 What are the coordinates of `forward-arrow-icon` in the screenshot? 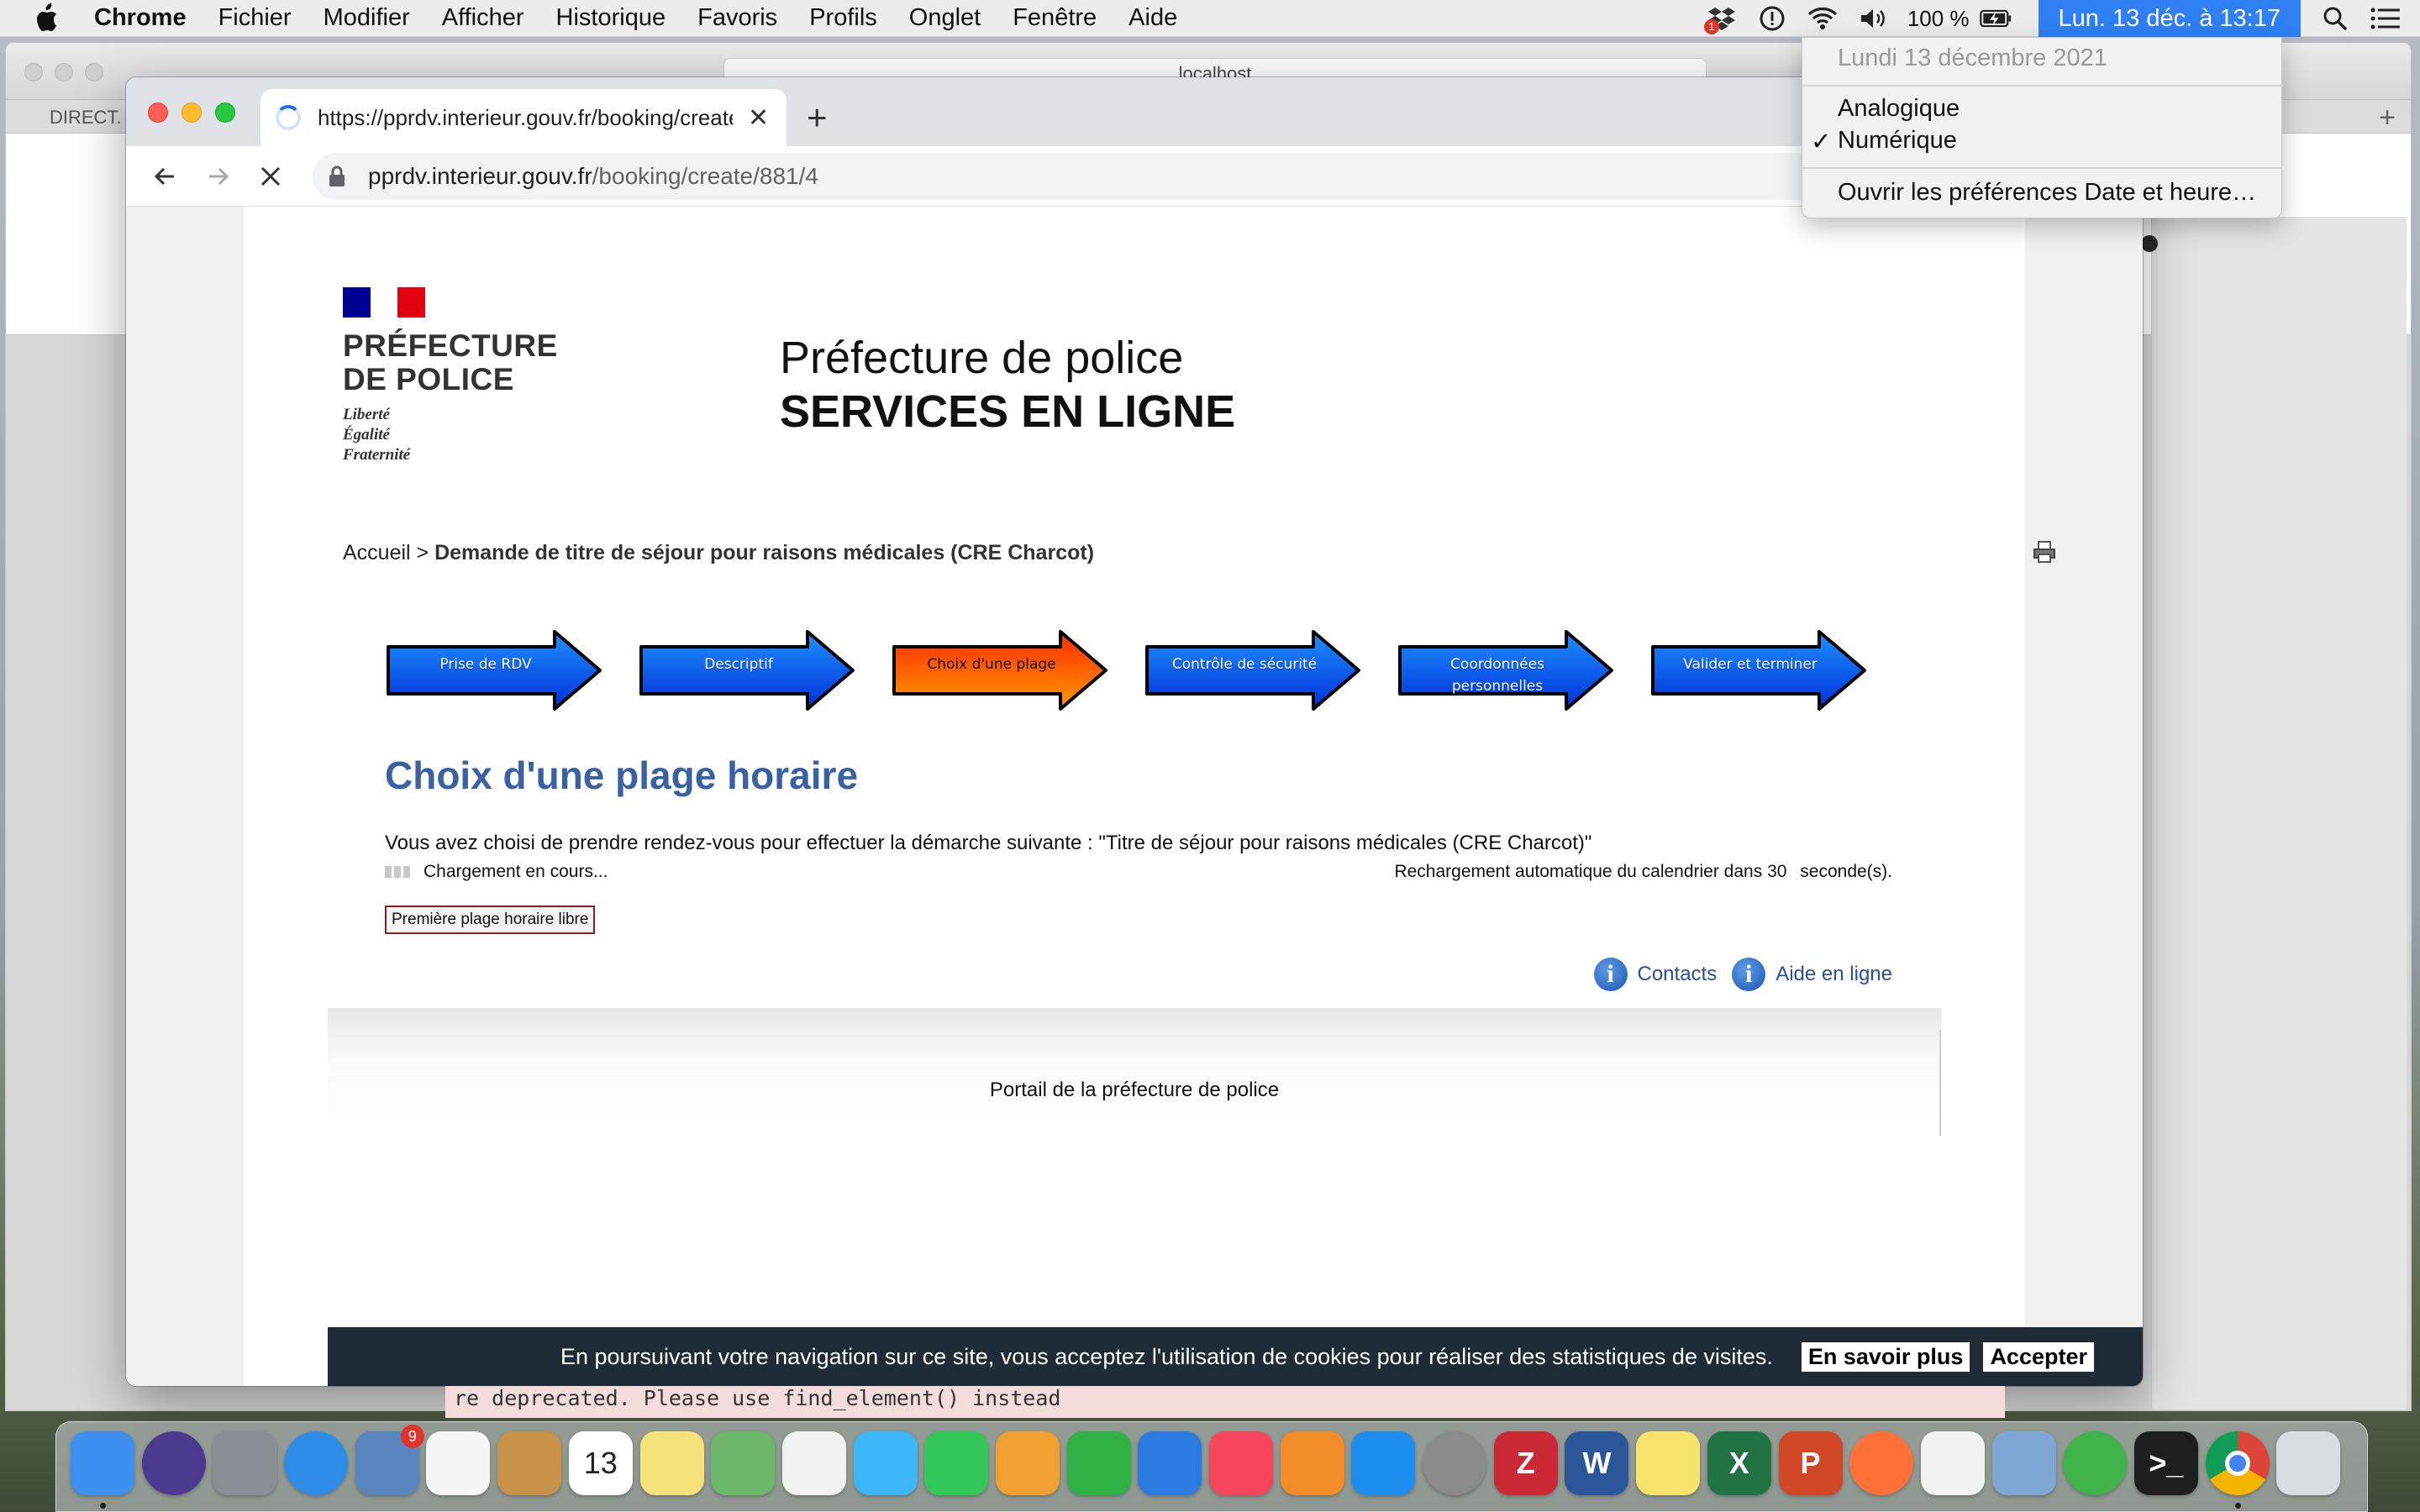 It's located at (219, 176).